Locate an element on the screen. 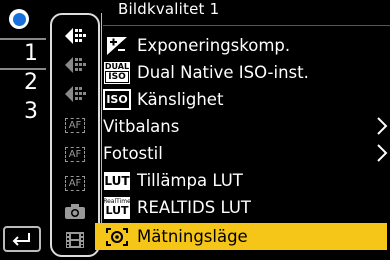 The height and width of the screenshot is (260, 390). iso-icon: ISO is located at coordinates (117, 100).